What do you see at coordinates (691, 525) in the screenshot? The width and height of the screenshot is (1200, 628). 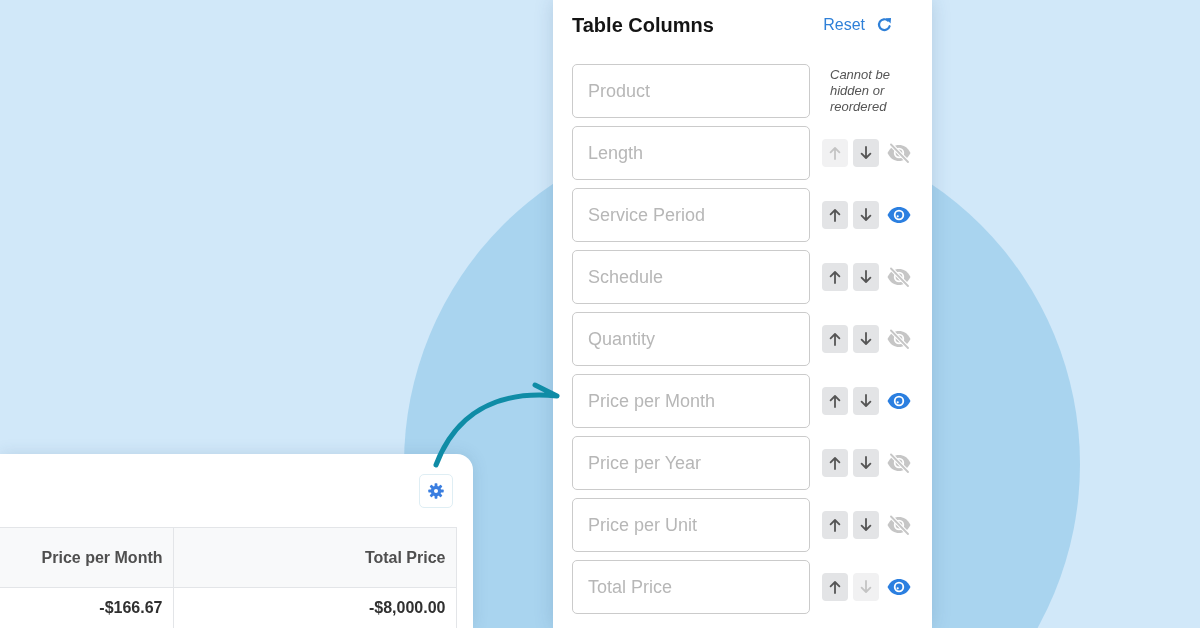 I see `column-name-field: Price per Unit` at bounding box center [691, 525].